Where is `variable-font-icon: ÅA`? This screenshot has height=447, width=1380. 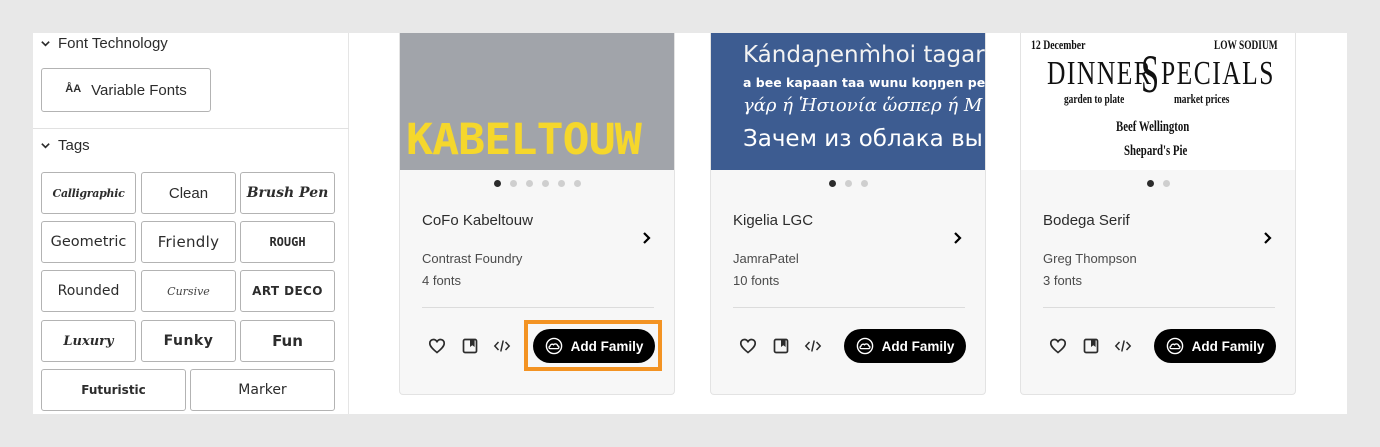 variable-font-icon: ÅA is located at coordinates (73, 88).